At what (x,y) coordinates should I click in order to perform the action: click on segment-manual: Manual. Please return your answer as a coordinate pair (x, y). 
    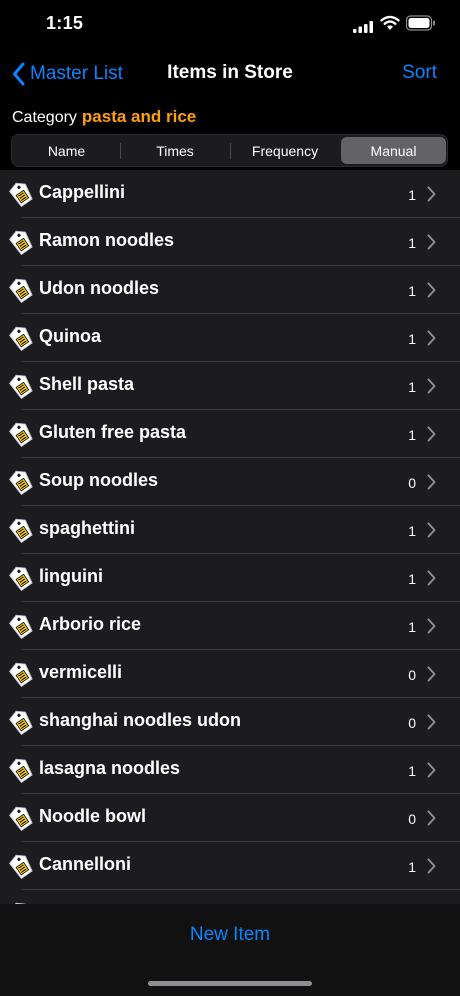
    Looking at the image, I should click on (393, 150).